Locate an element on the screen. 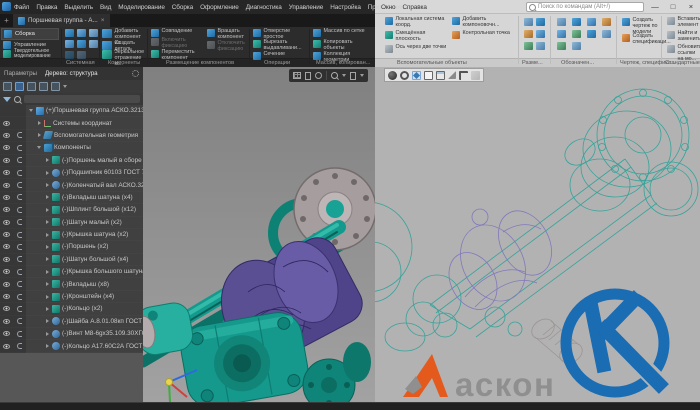 This screenshot has width=700, height=410. tree-view-icon is located at coordinates (7, 86).